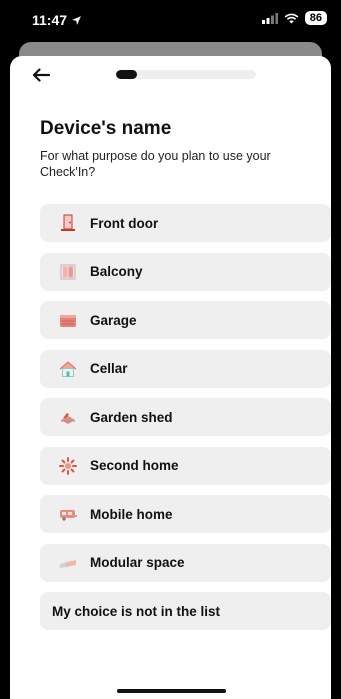  I want to click on option-label: Mobile home, so click(131, 514).